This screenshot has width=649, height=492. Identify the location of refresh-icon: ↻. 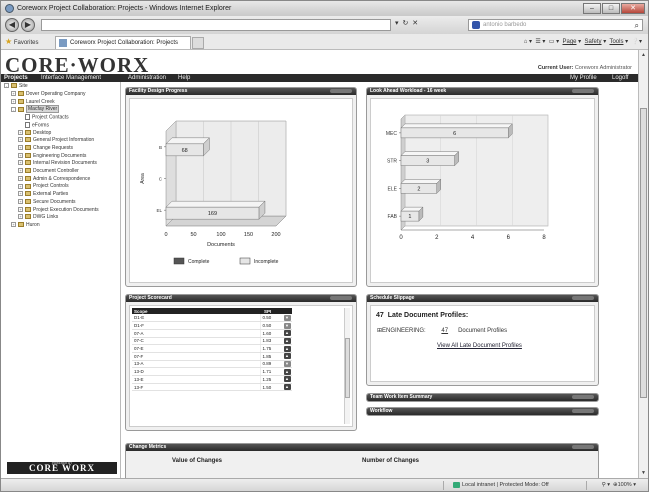
(405, 23).